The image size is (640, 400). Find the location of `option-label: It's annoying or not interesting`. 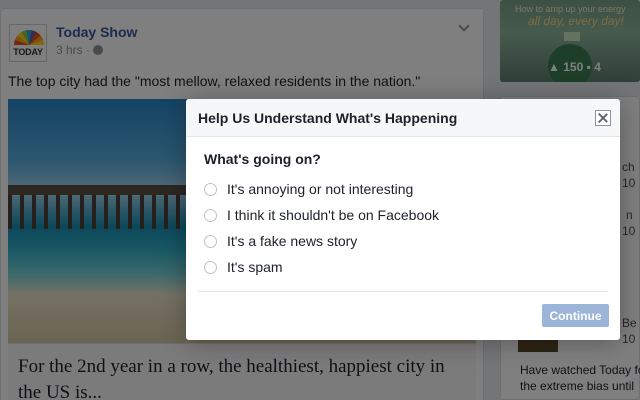

option-label: It's annoying or not interesting is located at coordinates (320, 189).